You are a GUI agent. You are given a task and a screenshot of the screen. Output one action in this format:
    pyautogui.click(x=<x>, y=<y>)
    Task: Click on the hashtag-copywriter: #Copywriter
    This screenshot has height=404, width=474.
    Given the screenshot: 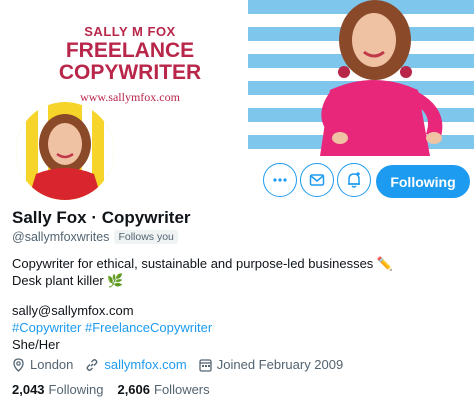 What is the action you would take?
    pyautogui.click(x=46, y=327)
    